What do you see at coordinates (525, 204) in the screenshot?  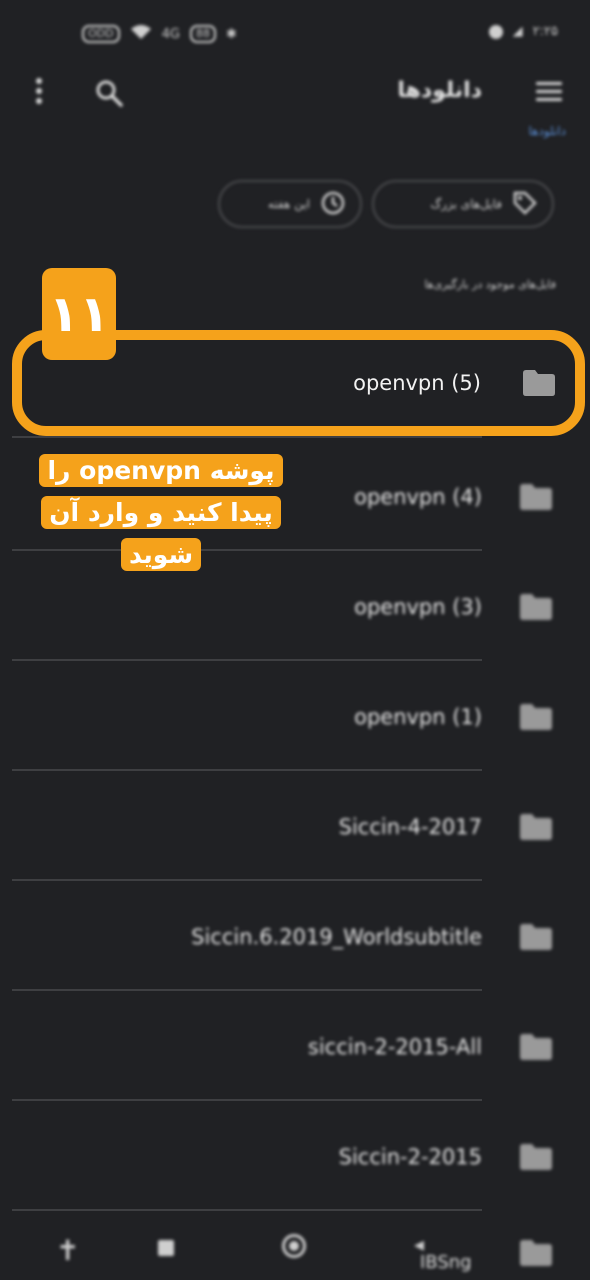 I see `tag-icon` at bounding box center [525, 204].